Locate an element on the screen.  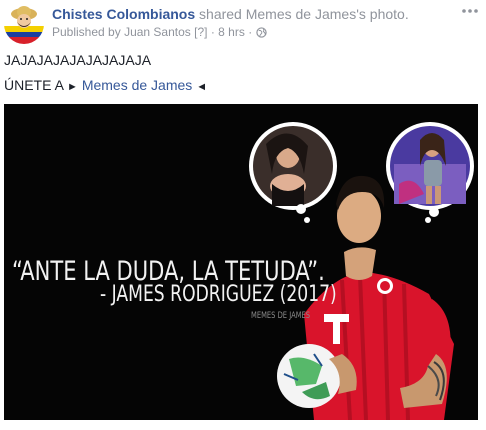
thought-bubble-2-image is located at coordinates (430, 172).